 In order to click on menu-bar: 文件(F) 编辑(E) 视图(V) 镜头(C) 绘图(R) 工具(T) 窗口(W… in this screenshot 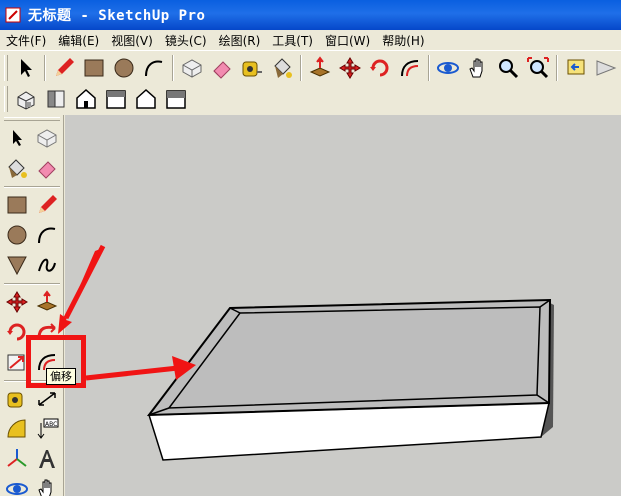, I will do `click(310, 40)`.